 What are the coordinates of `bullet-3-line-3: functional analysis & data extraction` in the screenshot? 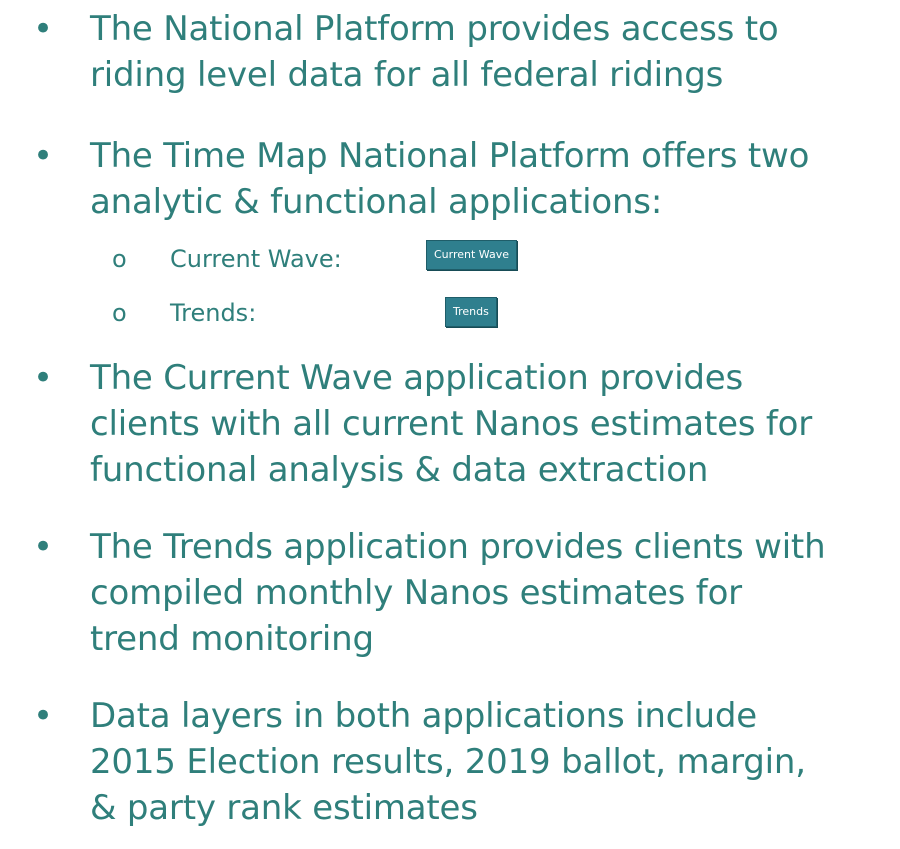 It's located at (399, 470).